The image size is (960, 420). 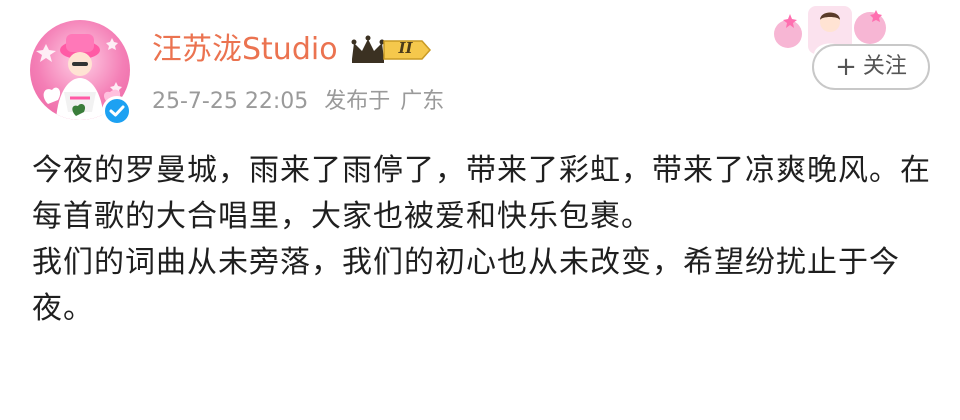 I want to click on follow-label: 关注, so click(x=884, y=66).